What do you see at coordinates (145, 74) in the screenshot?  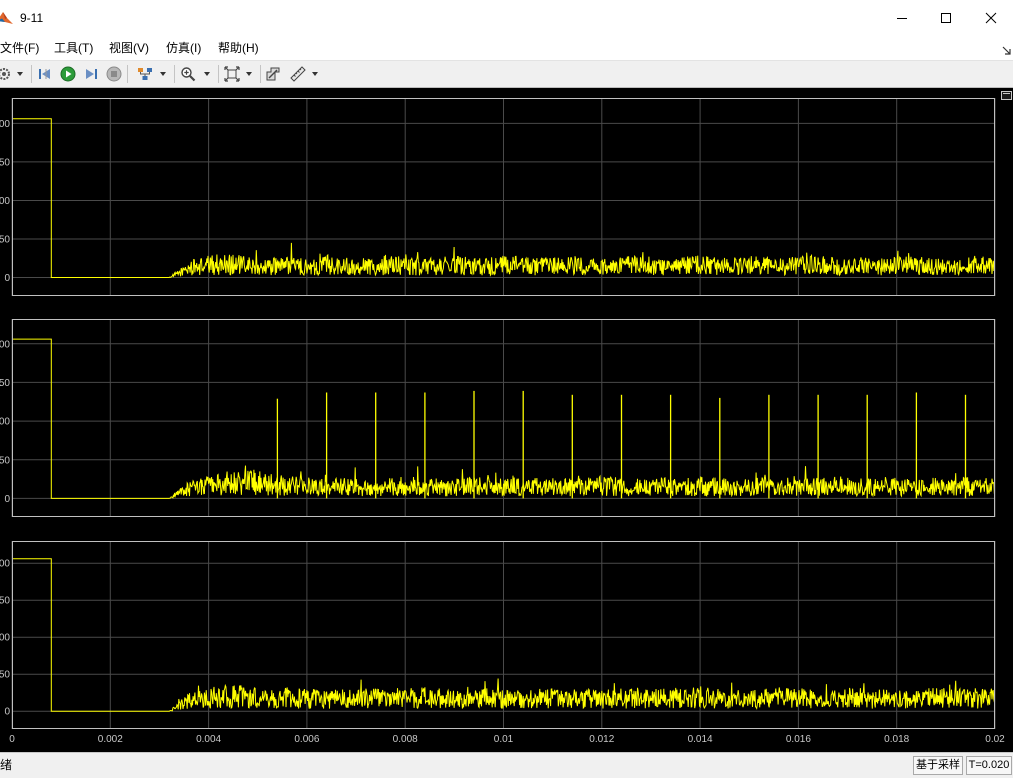 I see `signal-selector-icon` at bounding box center [145, 74].